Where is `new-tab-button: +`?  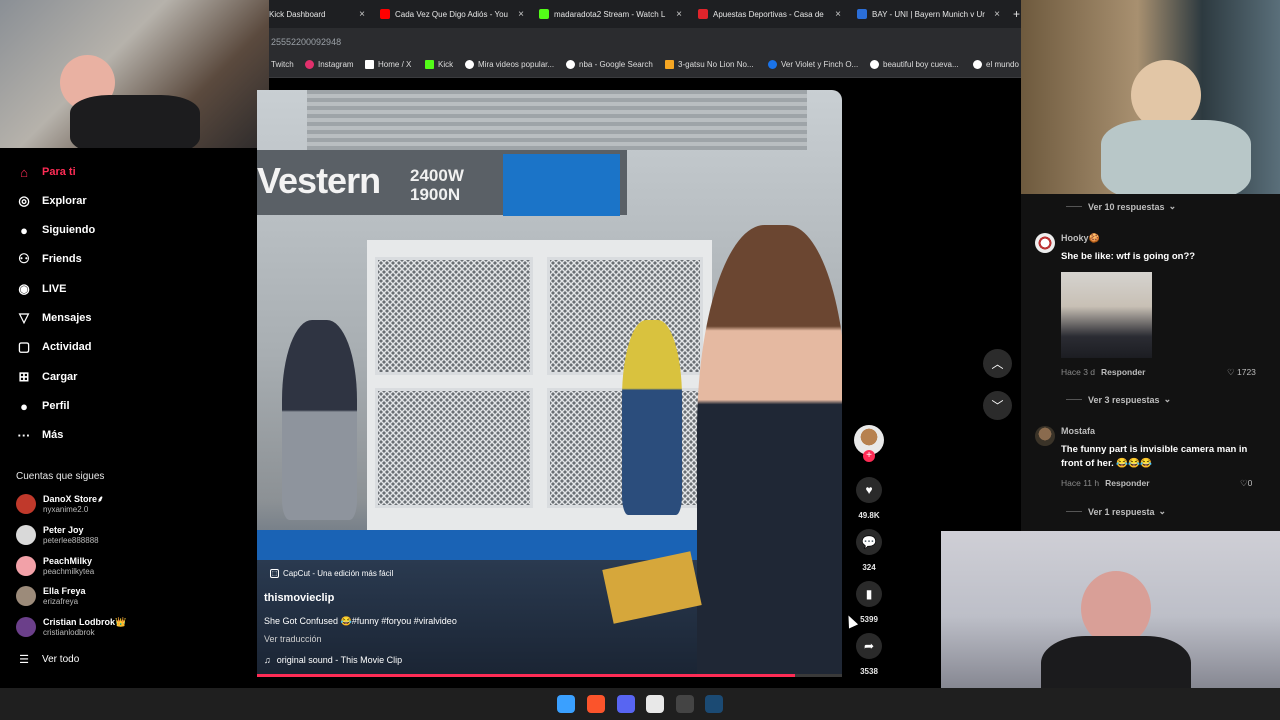 new-tab-button: + is located at coordinates (1018, 14).